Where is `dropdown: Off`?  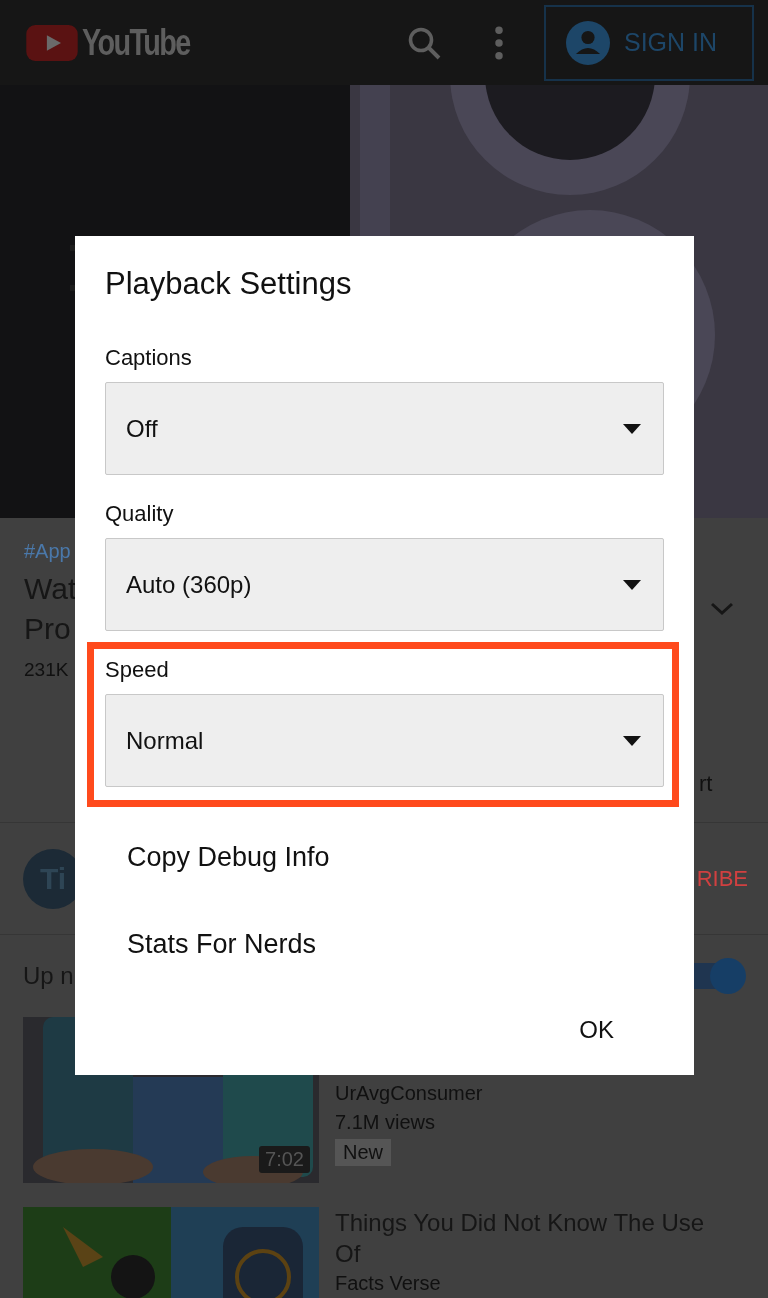 dropdown: Off is located at coordinates (384, 428).